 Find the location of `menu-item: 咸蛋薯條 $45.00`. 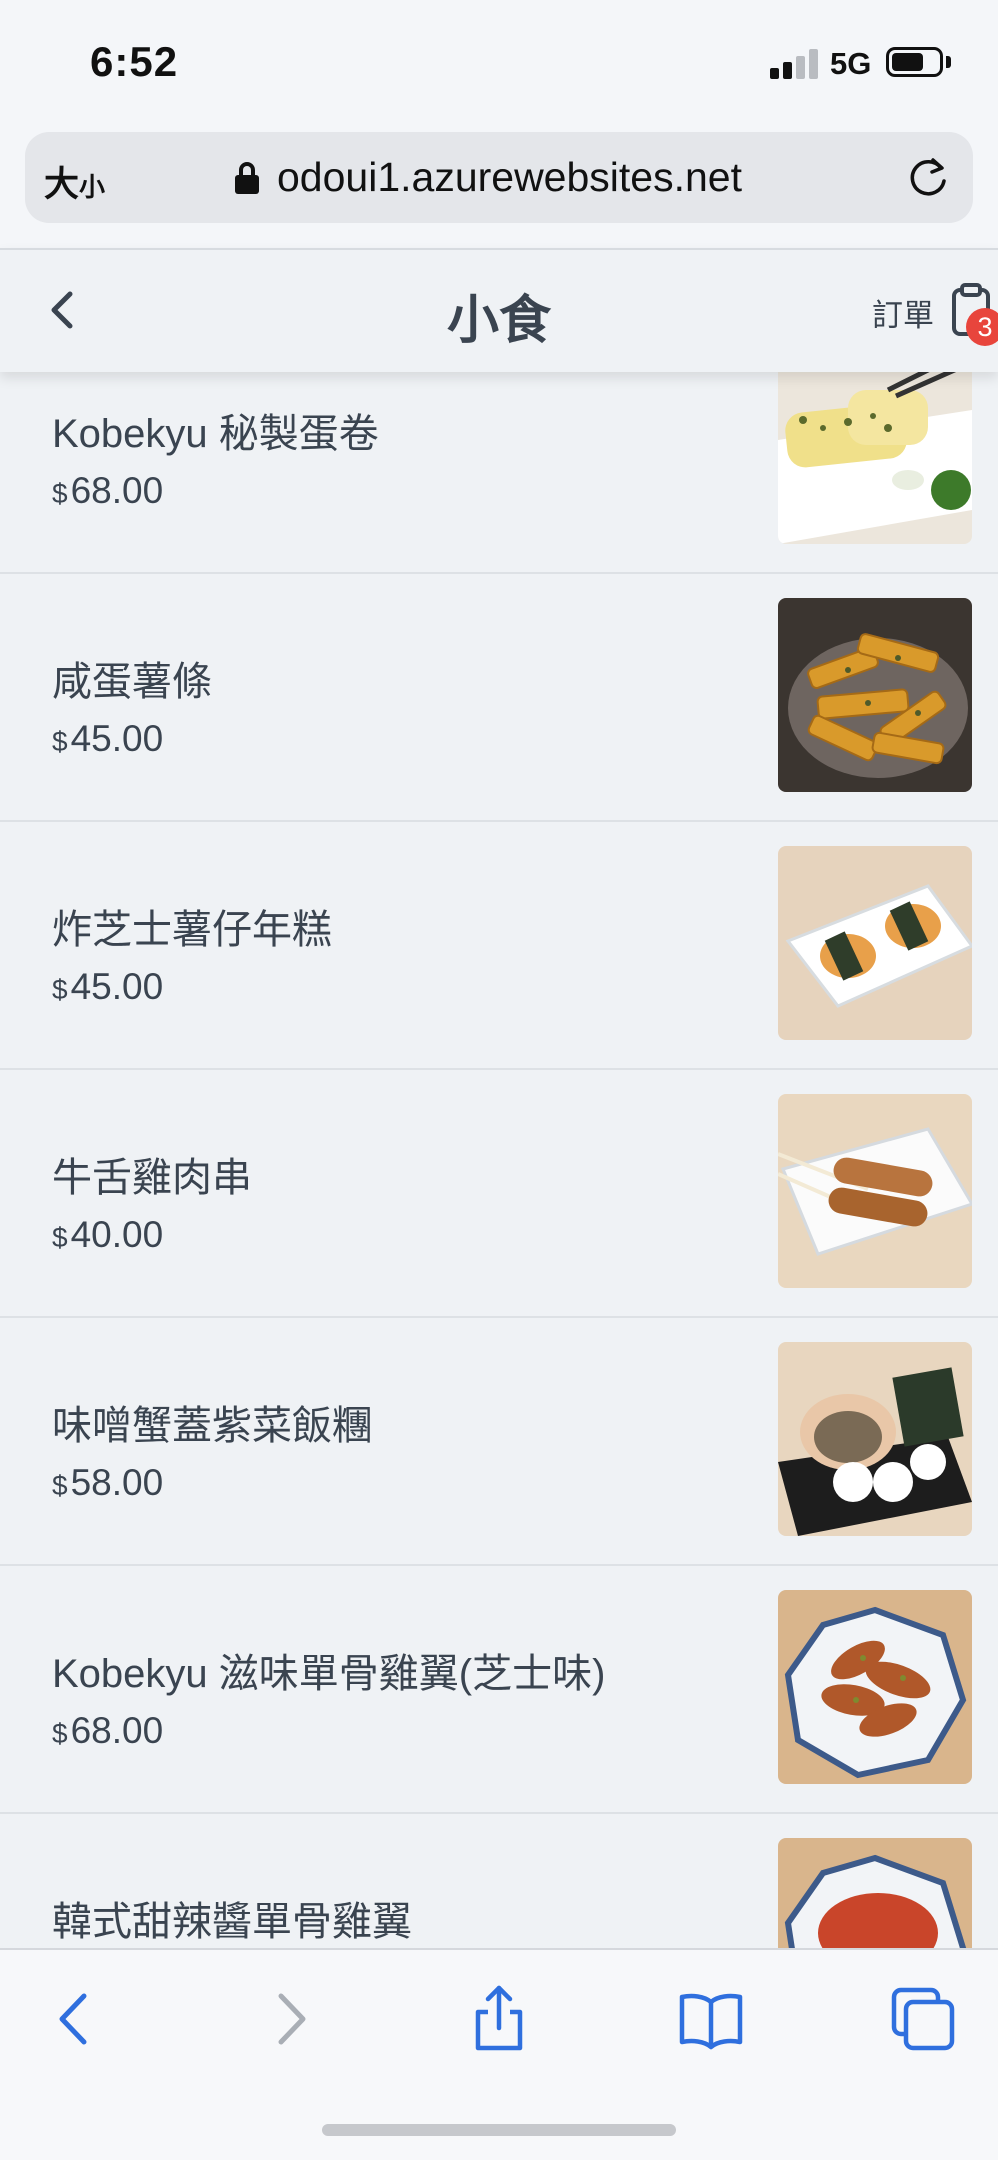

menu-item: 咸蛋薯條 $45.00 is located at coordinates (499, 698).